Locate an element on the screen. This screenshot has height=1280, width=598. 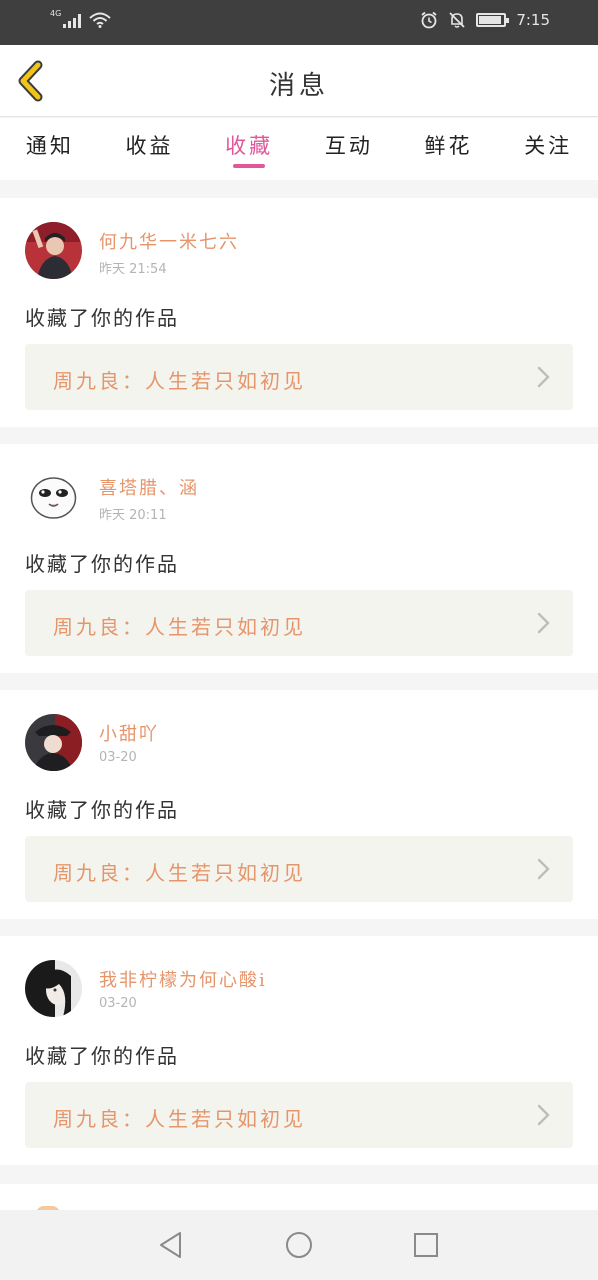
wifi-icon is located at coordinates (100, 20).